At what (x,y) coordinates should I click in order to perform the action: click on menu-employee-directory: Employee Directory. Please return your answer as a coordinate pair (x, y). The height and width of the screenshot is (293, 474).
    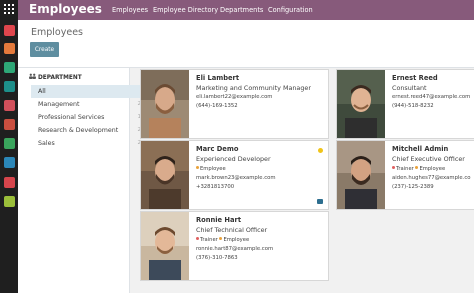
    Looking at the image, I should click on (185, 10).